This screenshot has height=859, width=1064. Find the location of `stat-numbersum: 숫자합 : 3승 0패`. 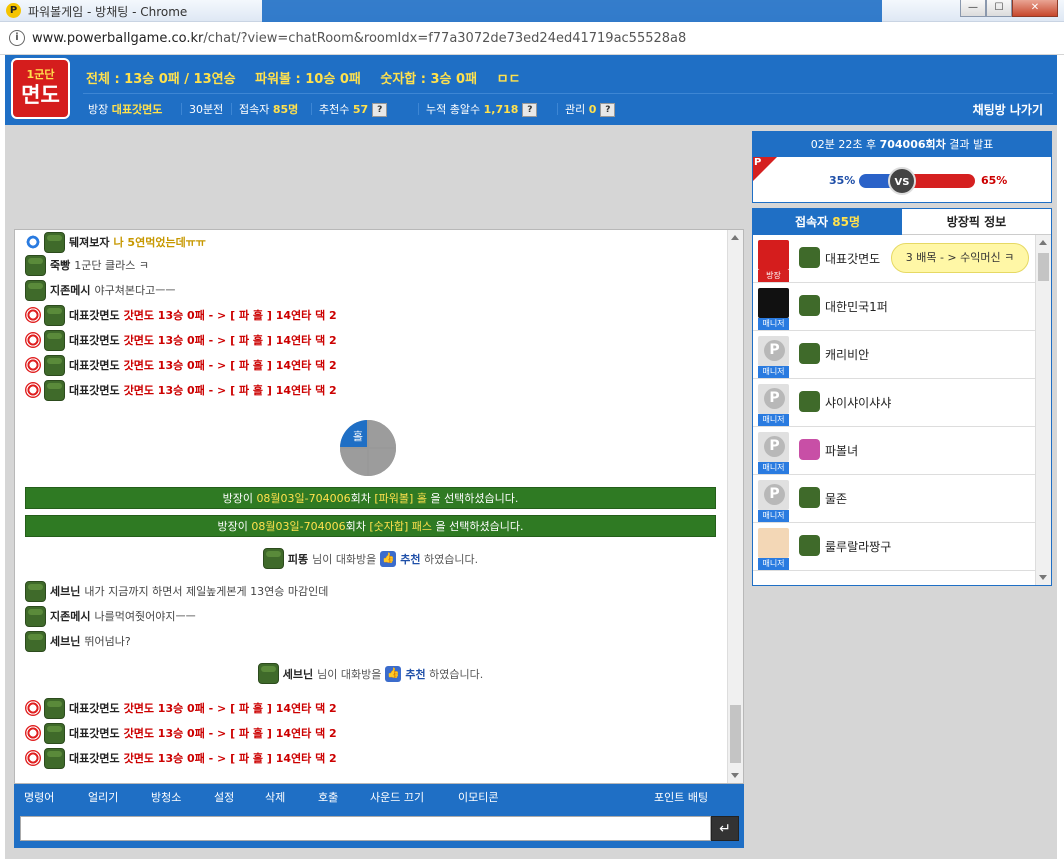

stat-numbersum: 숫자합 : 3승 0패 is located at coordinates (429, 79).